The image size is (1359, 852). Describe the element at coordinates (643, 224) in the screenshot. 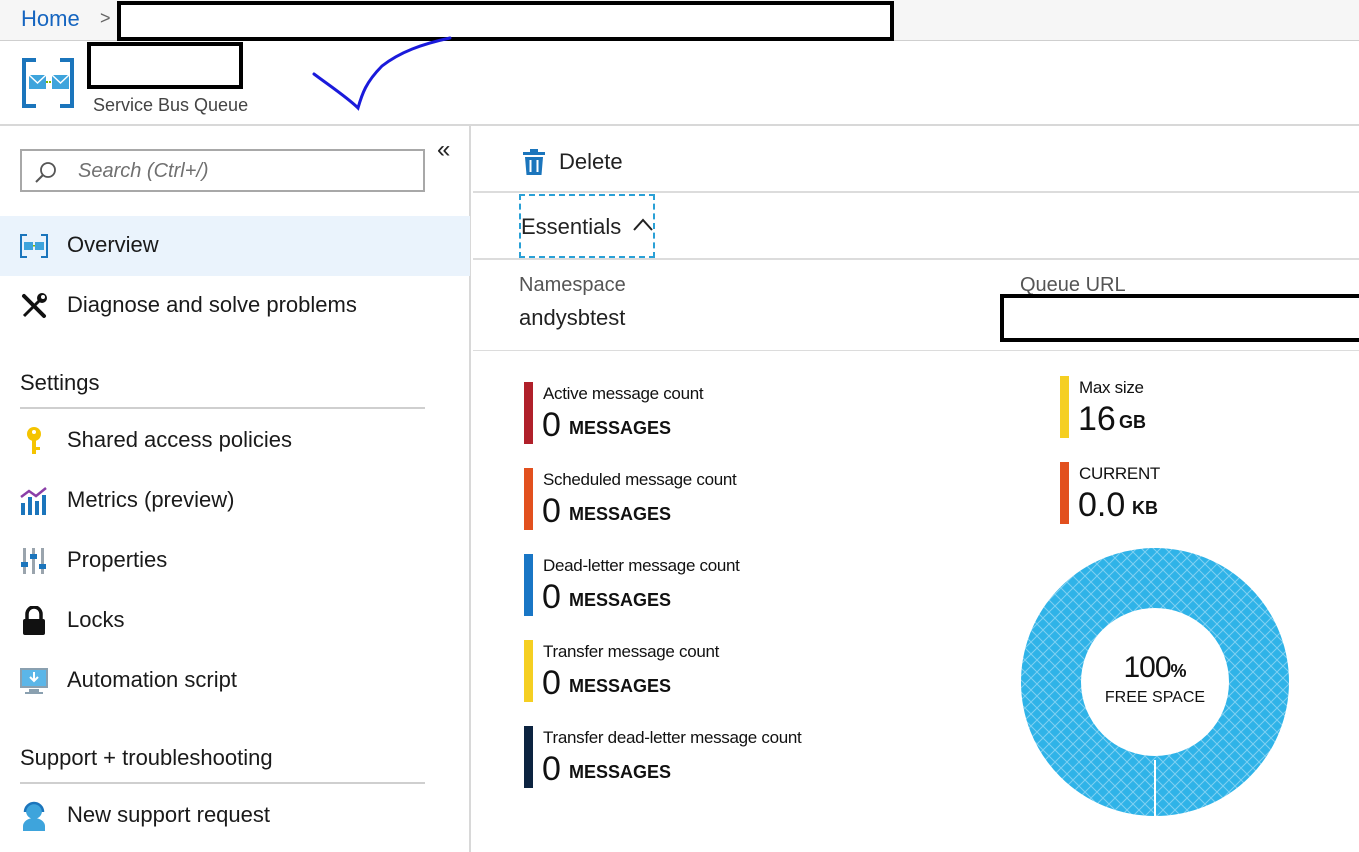

I see `chevron-up-icon` at that location.